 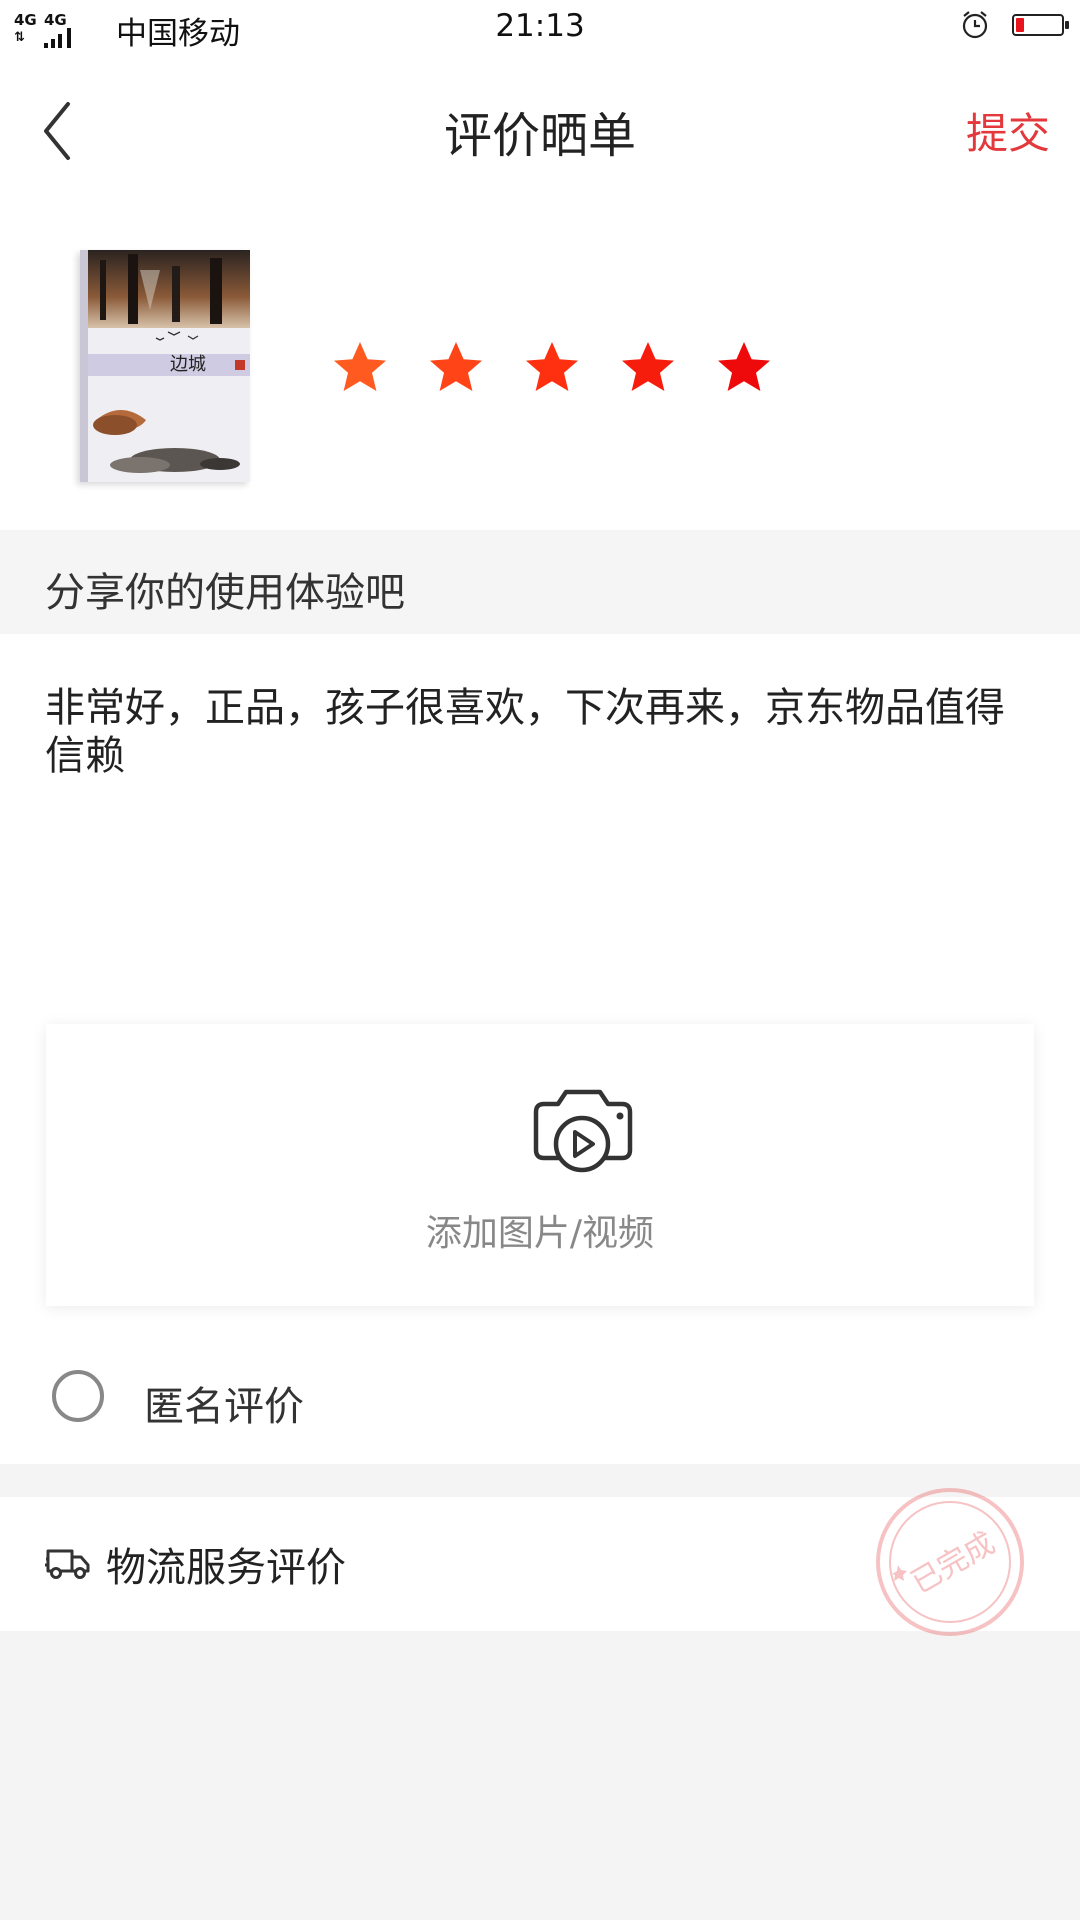 I want to click on book-cover-image: 边城, so click(x=165, y=366).